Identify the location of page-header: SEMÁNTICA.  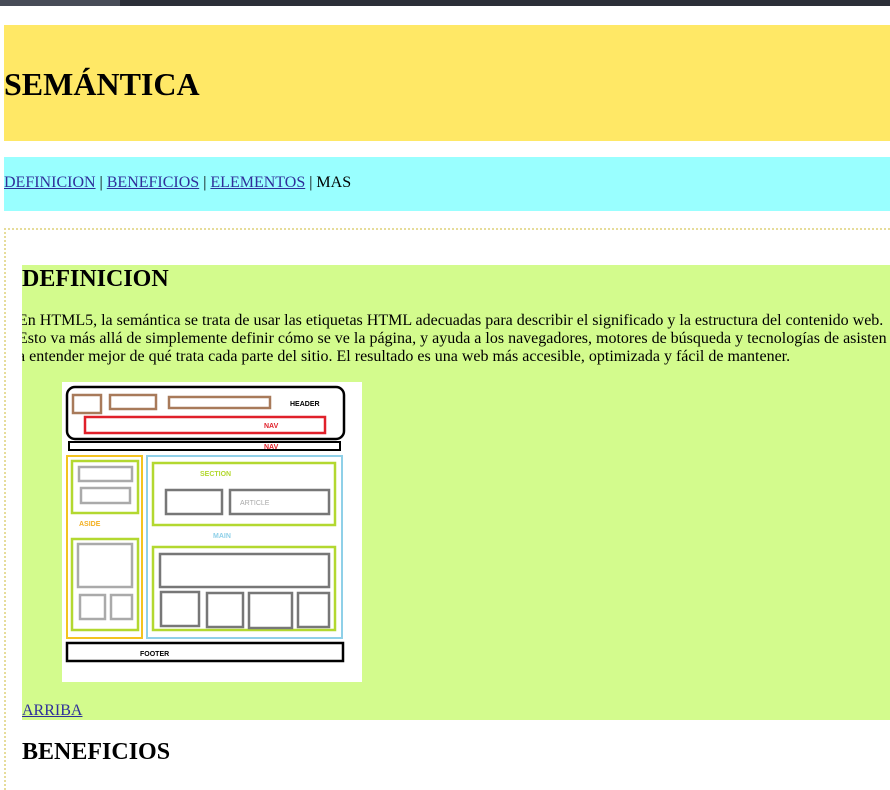
(447, 83).